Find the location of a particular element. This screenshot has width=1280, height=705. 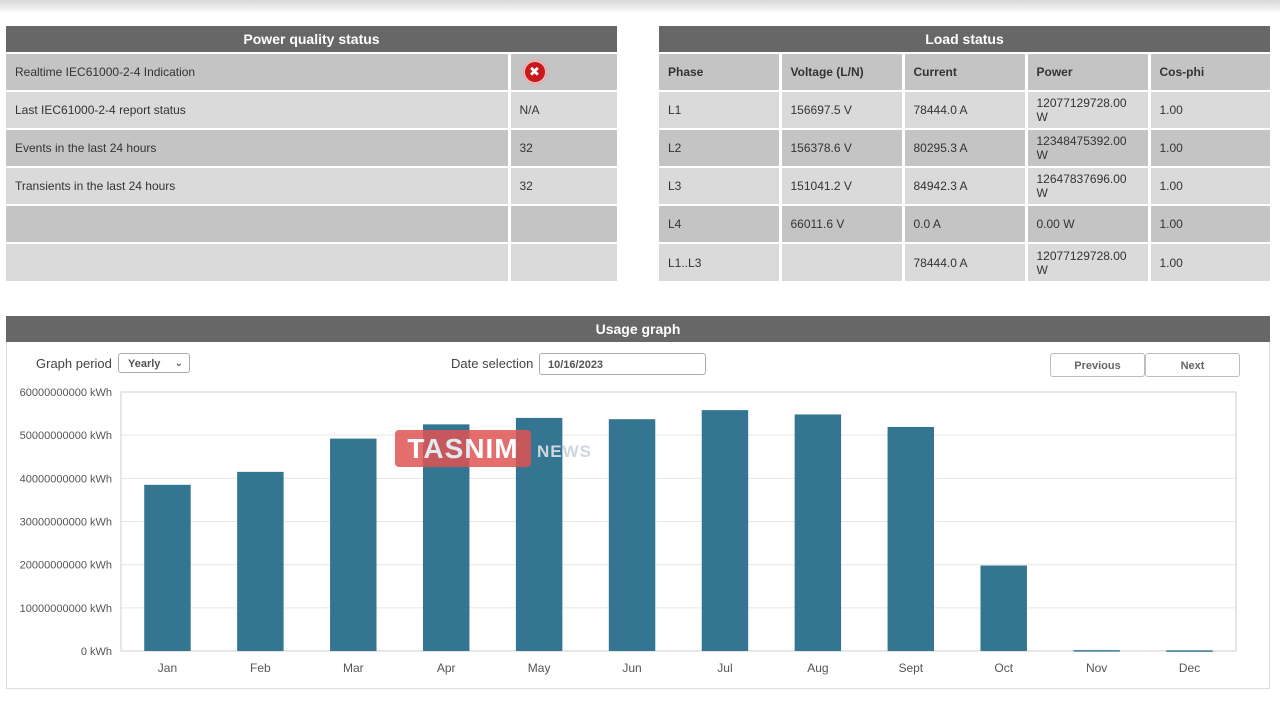

error-icon: ✖ is located at coordinates (534, 72).